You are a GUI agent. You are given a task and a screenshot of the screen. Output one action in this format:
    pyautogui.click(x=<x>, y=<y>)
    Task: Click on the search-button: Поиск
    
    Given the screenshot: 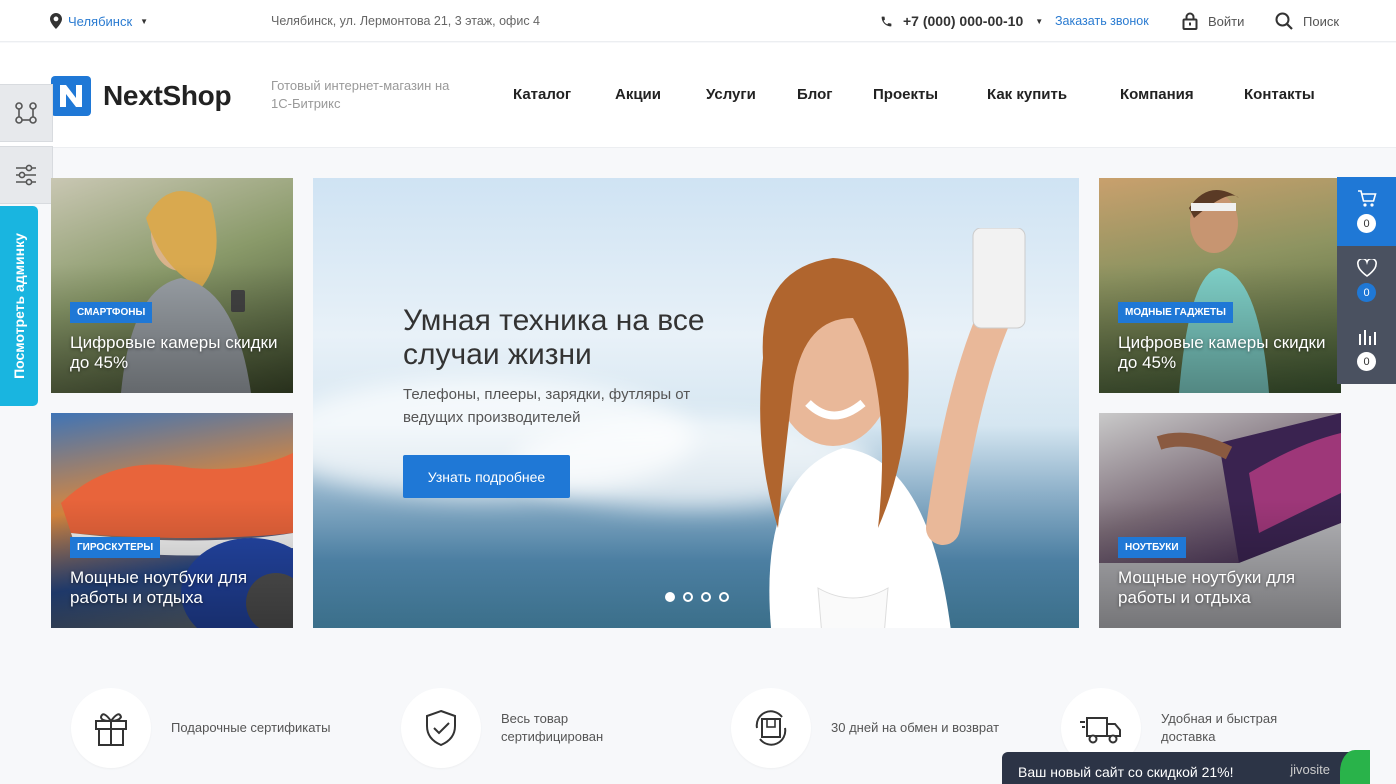 What is the action you would take?
    pyautogui.click(x=1307, y=21)
    